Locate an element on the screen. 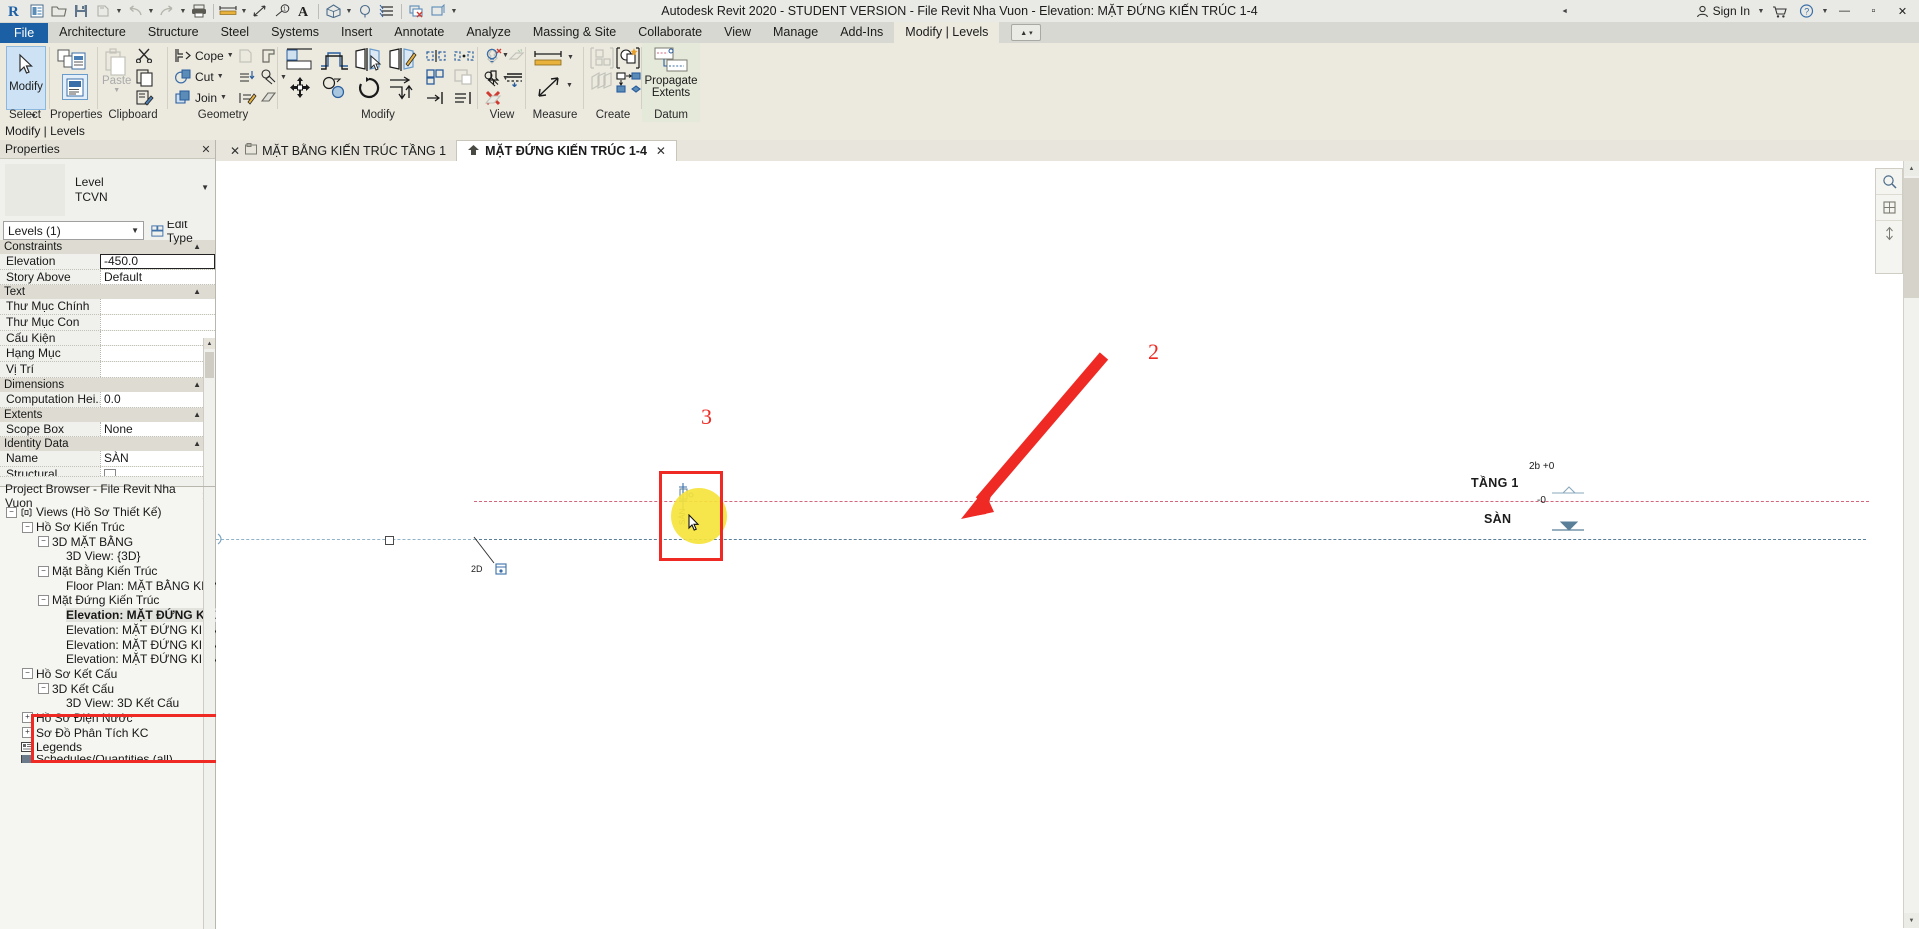 The width and height of the screenshot is (1919, 929). type-preview-dropdown-icon: ▼ is located at coordinates (205, 187).